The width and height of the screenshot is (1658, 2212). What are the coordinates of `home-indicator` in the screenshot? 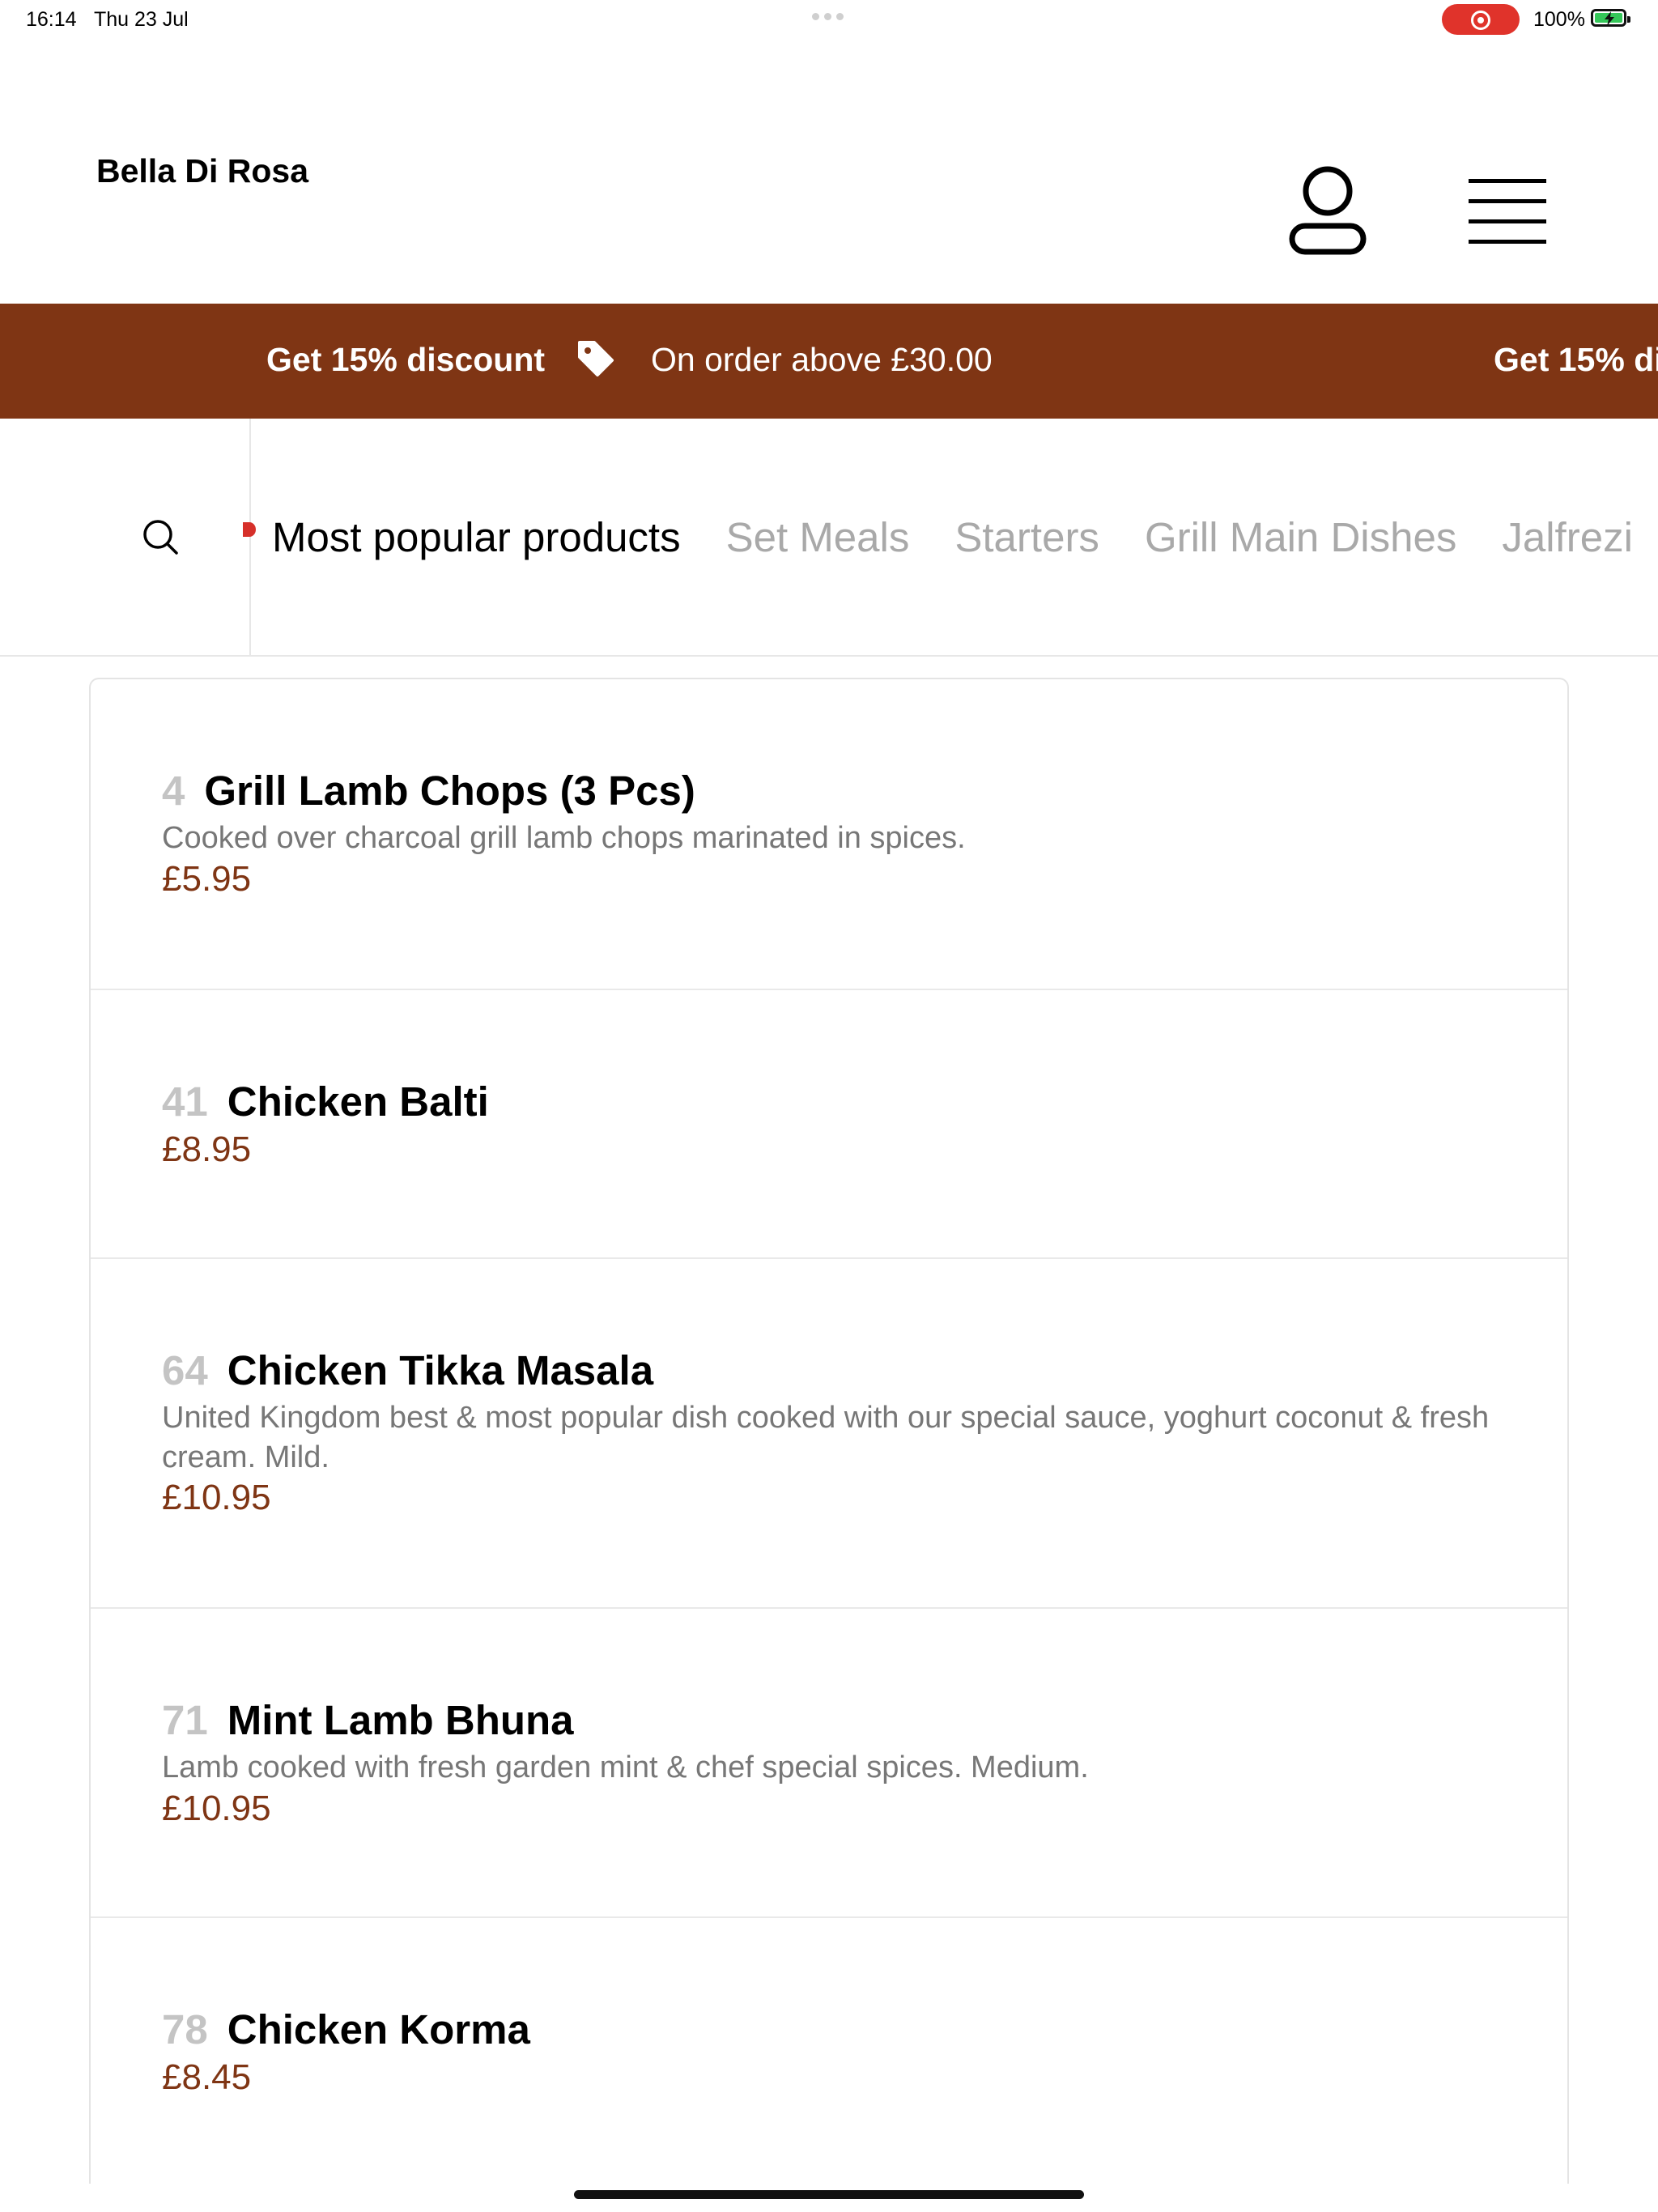 It's located at (829, 2195).